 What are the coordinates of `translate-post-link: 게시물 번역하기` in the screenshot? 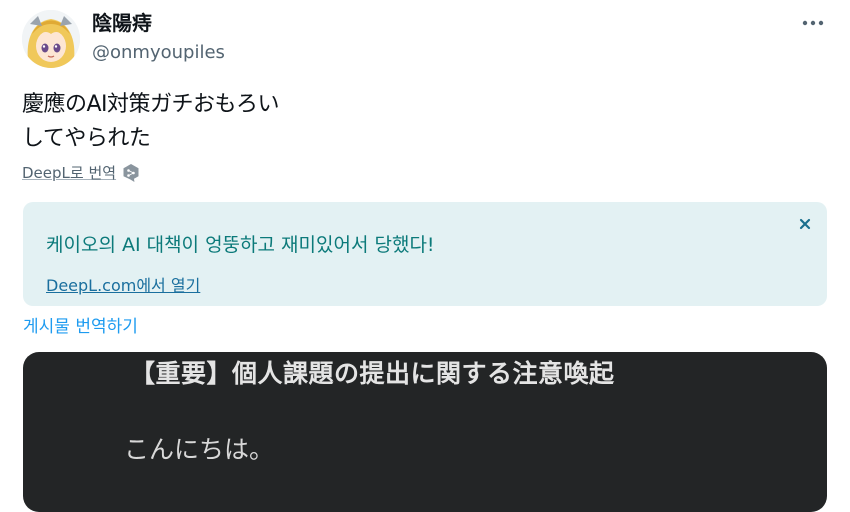 It's located at (80, 324).